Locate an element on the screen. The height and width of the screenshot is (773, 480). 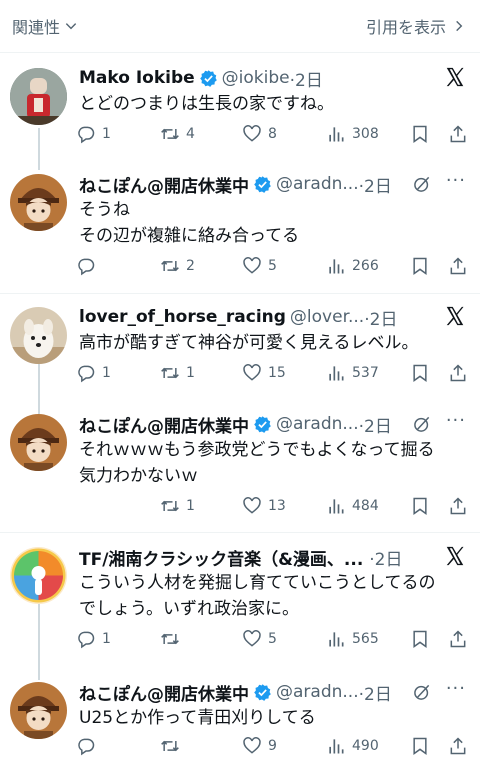
like-button: 15 is located at coordinates (264, 373).